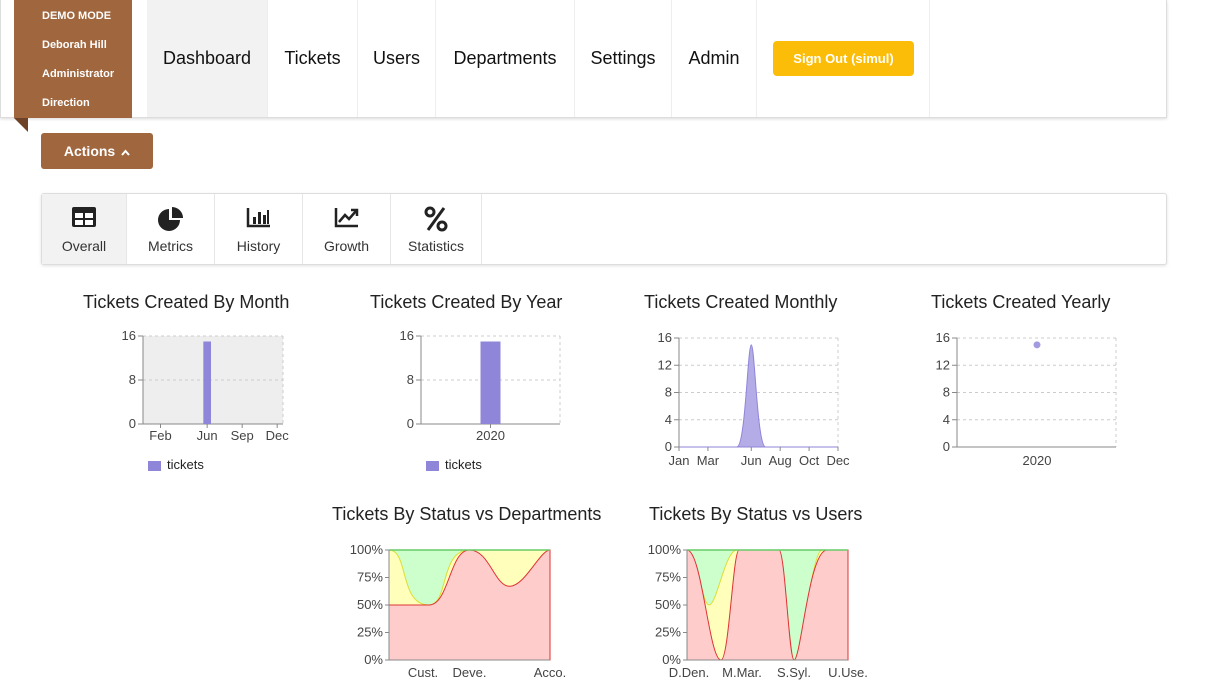 This screenshot has height=685, width=1223. I want to click on tab-label: Metrics, so click(170, 246).